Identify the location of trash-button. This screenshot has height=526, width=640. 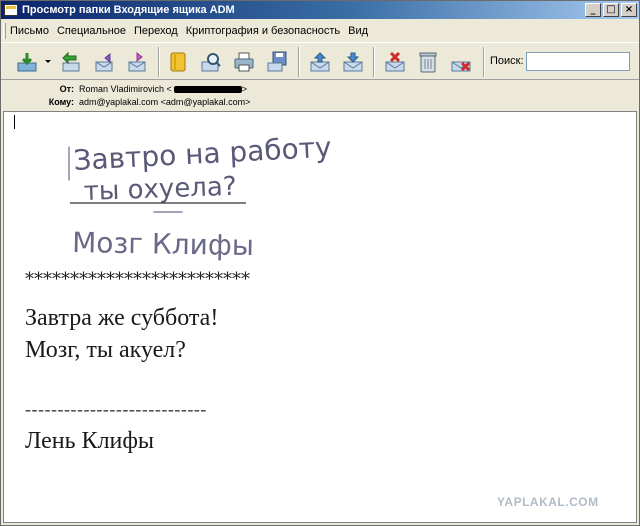
(428, 62).